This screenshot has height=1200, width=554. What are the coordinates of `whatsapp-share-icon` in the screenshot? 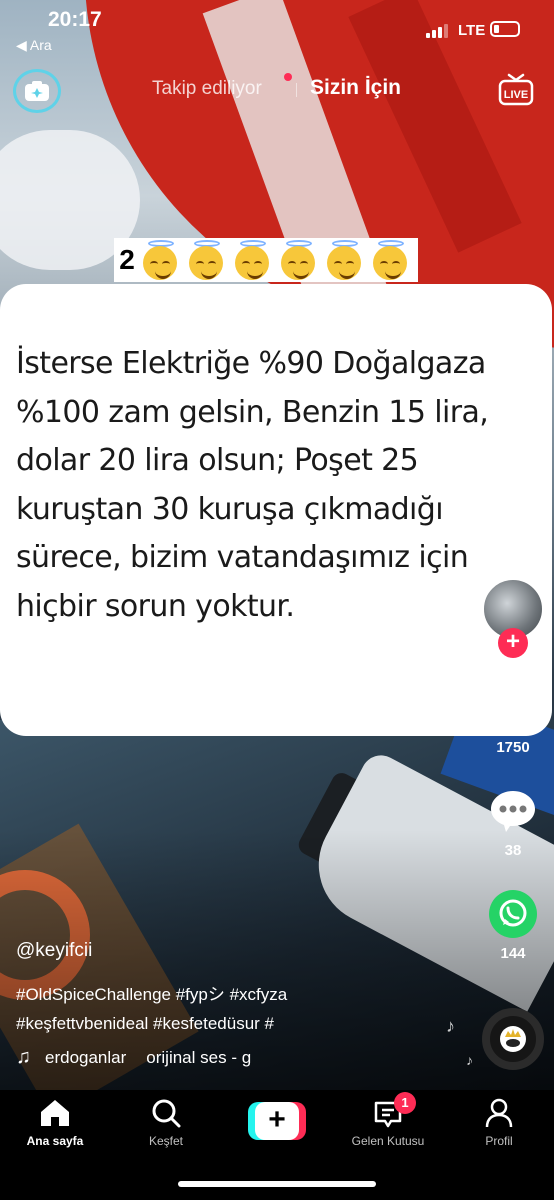 It's located at (513, 914).